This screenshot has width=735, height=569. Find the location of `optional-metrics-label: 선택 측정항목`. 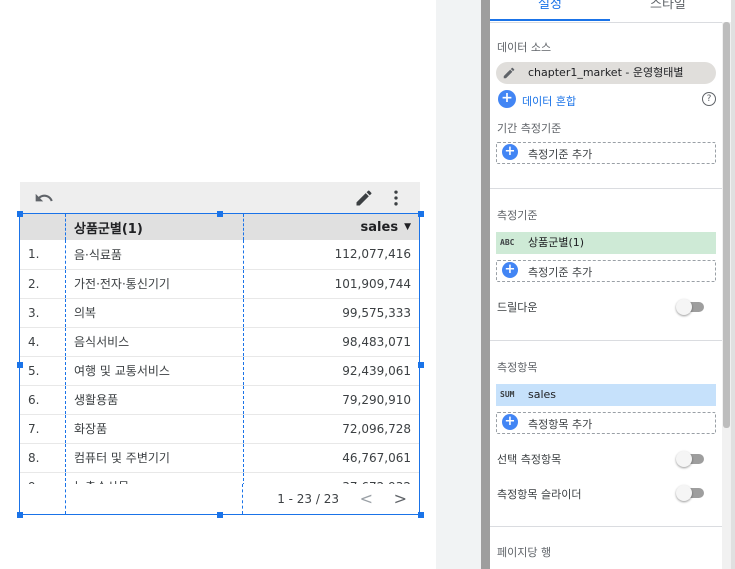

optional-metrics-label: 선택 측정항목 is located at coordinates (529, 459).